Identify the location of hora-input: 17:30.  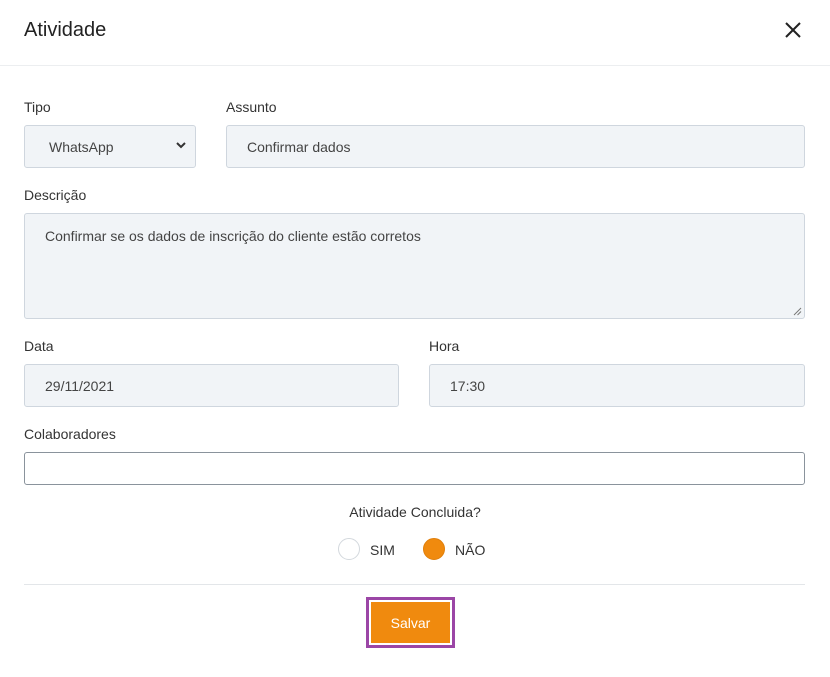
(617, 385).